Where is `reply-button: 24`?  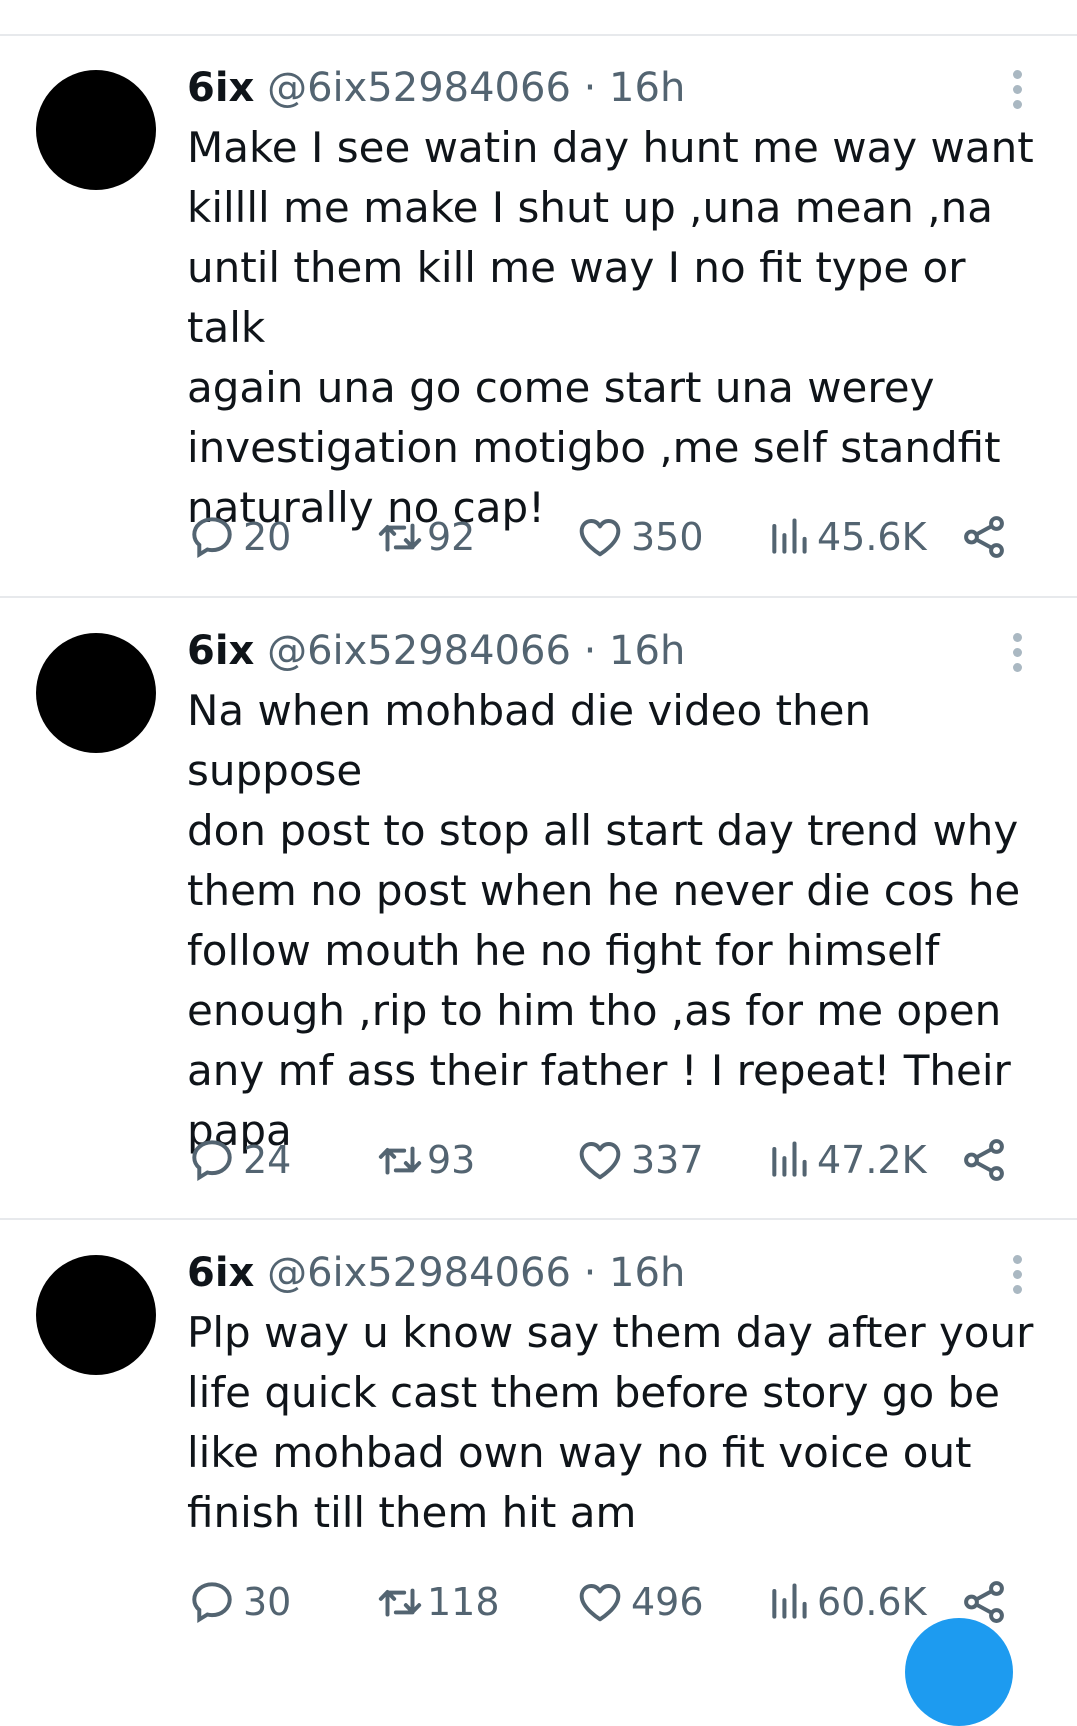
reply-button: 24 is located at coordinates (239, 1160).